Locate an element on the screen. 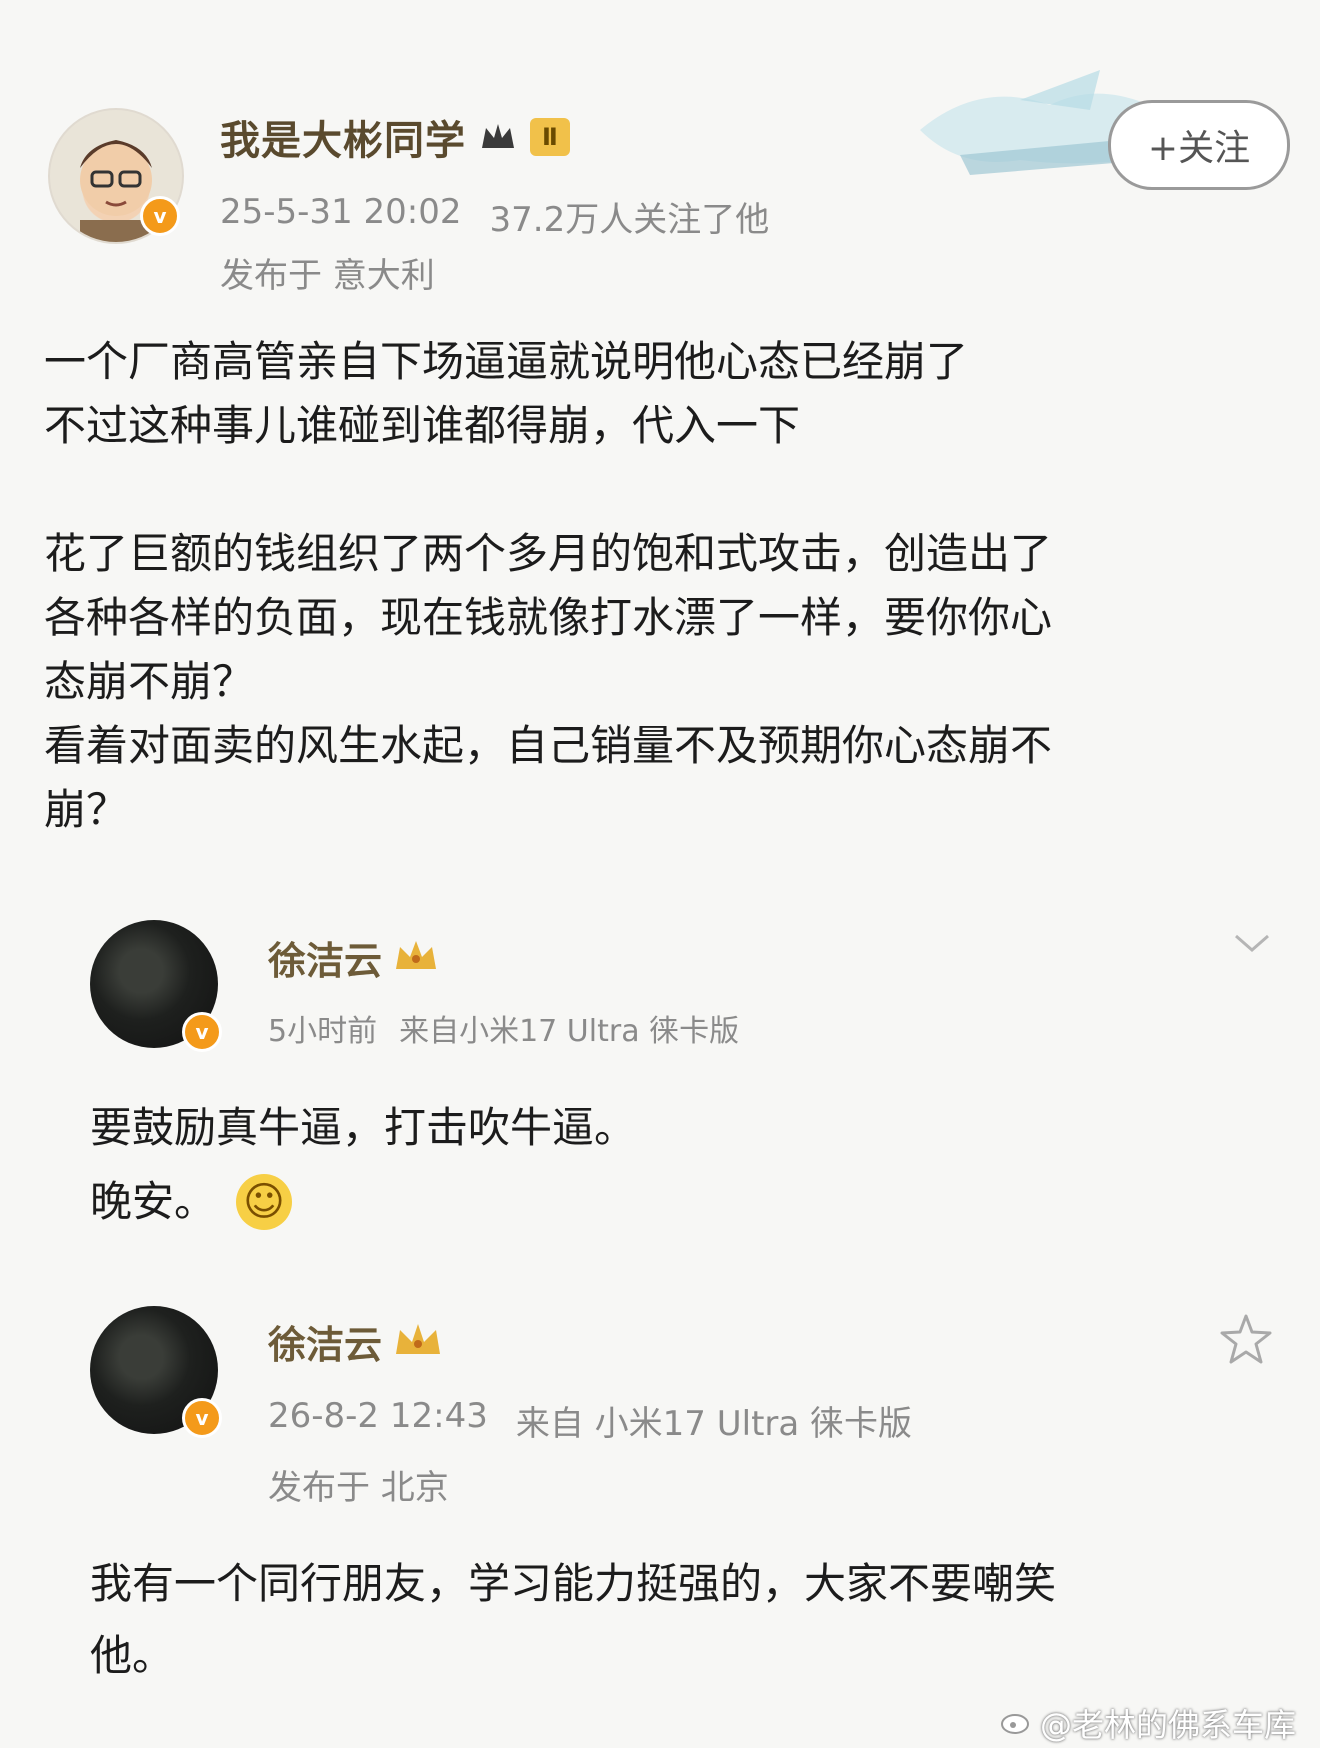 This screenshot has height=1748, width=1320. follower-count: 37.2万人关注了他 is located at coordinates (629, 220).